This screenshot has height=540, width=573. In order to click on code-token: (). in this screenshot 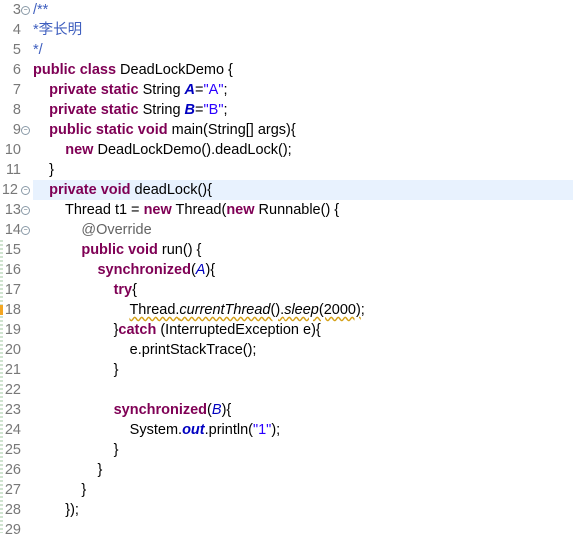, I will do `click(277, 310)`.